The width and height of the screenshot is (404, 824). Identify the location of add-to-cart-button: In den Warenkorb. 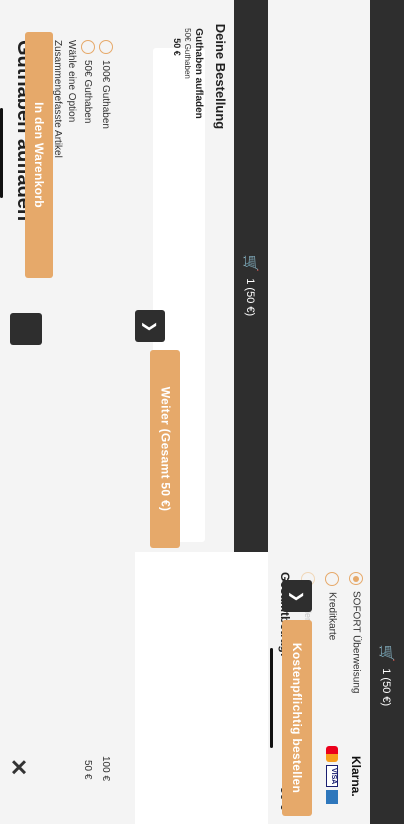
(39, 155).